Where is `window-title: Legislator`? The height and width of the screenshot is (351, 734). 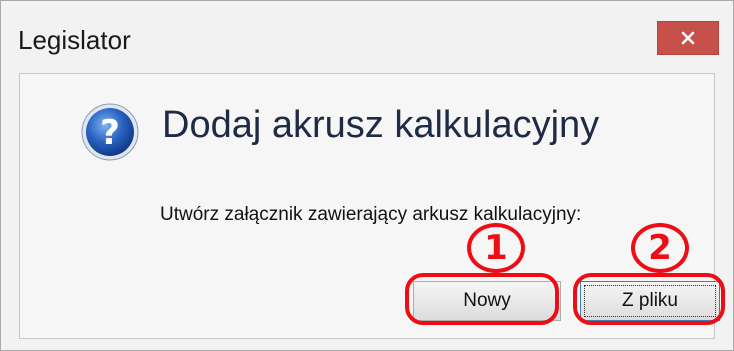
window-title: Legislator is located at coordinates (74, 40).